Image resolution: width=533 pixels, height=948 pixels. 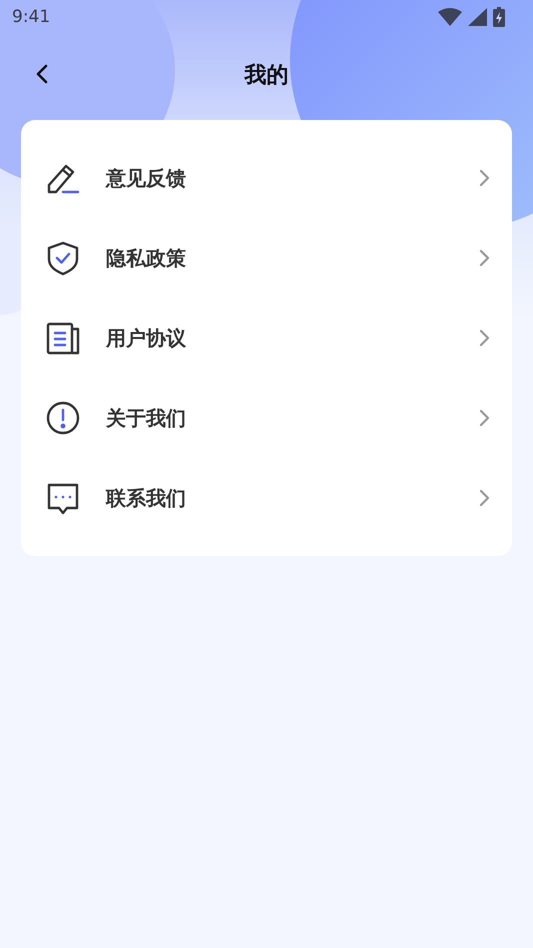 What do you see at coordinates (266, 418) in the screenshot?
I see `menu-item: 关于我们` at bounding box center [266, 418].